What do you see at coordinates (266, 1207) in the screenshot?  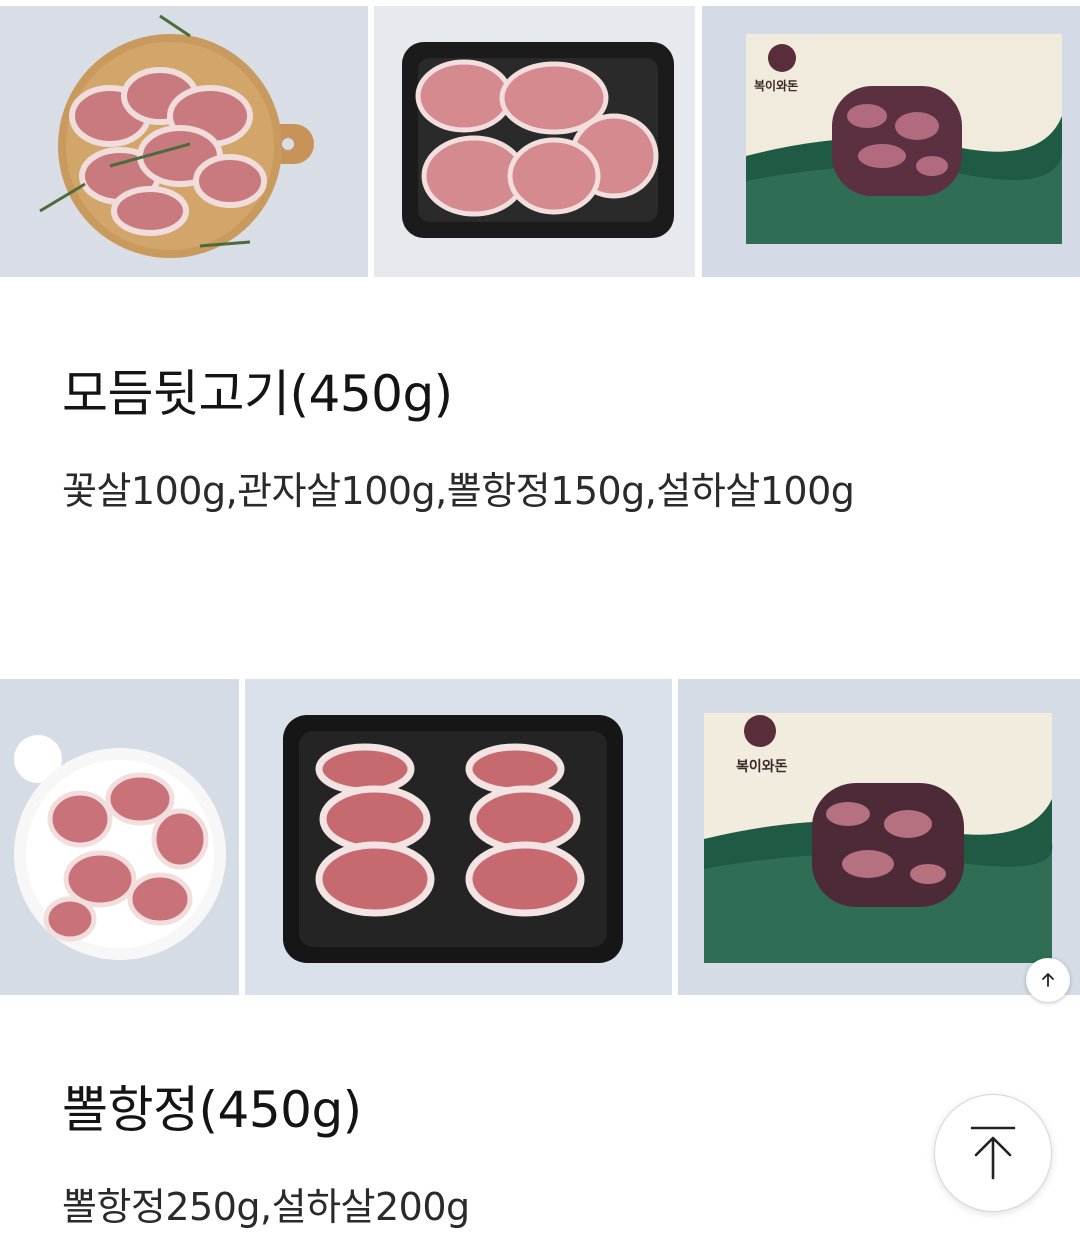 I see `product-2-description: 뽈항정250g,설하살200g` at bounding box center [266, 1207].